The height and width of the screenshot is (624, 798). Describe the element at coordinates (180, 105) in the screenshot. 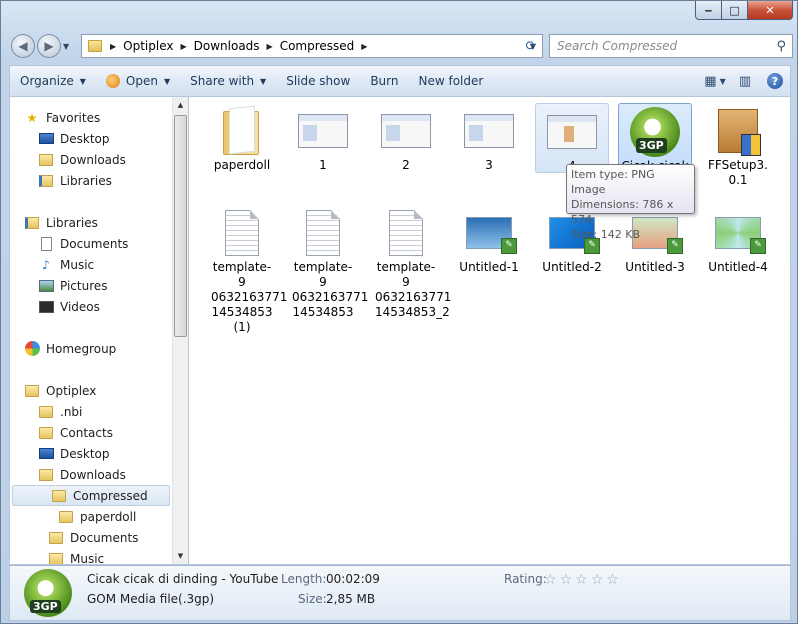

I see `scroll-up-icon: ▲` at that location.